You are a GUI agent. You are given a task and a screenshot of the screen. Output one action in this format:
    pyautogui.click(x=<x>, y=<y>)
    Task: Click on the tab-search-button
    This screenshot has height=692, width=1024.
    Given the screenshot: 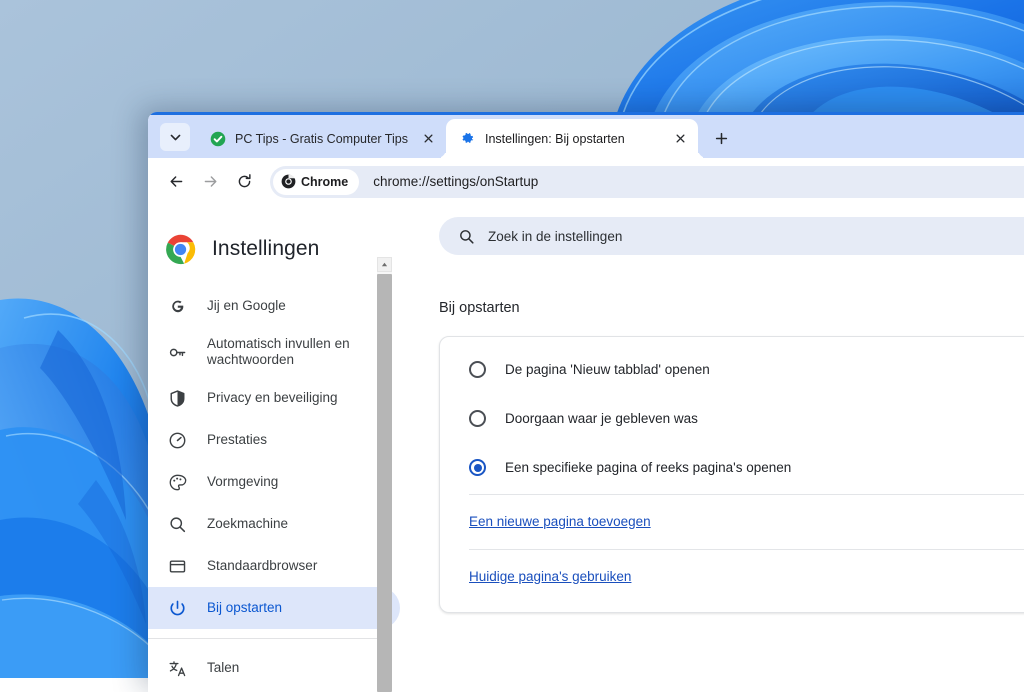 What is the action you would take?
    pyautogui.click(x=175, y=137)
    